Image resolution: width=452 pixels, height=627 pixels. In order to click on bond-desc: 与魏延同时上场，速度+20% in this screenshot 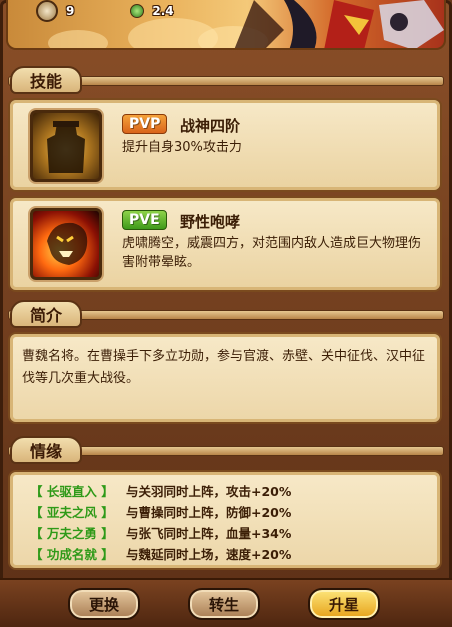, I will do `click(209, 554)`.